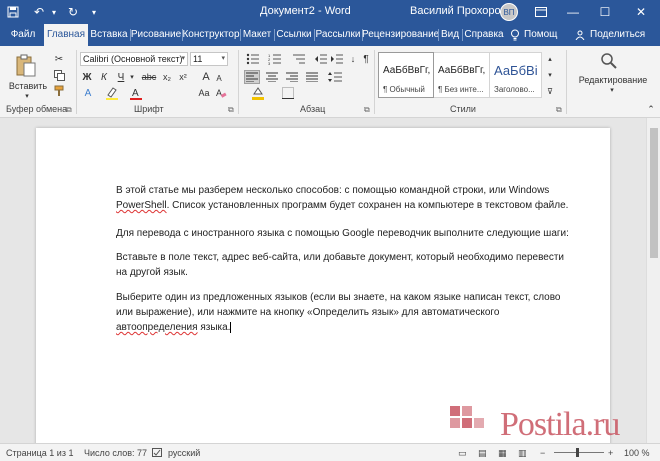 The width and height of the screenshot is (660, 461). What do you see at coordinates (253, 59) in the screenshot?
I see `bullets-icon` at bounding box center [253, 59].